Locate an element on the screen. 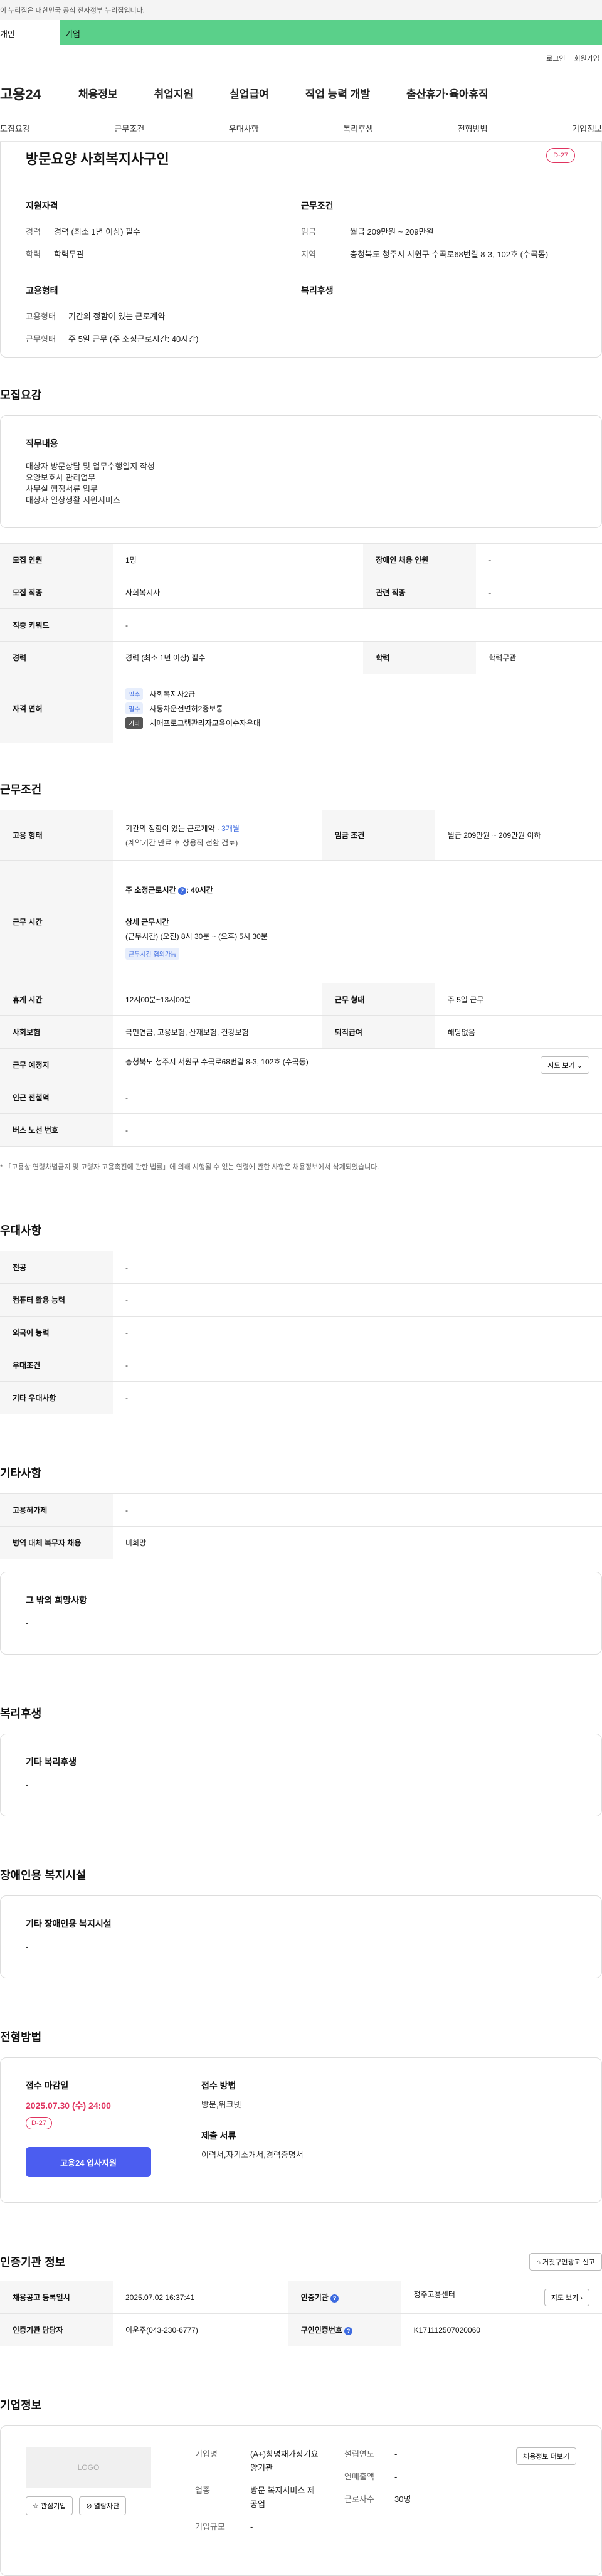 This screenshot has height=2576, width=602. label: 지역 is located at coordinates (308, 254).